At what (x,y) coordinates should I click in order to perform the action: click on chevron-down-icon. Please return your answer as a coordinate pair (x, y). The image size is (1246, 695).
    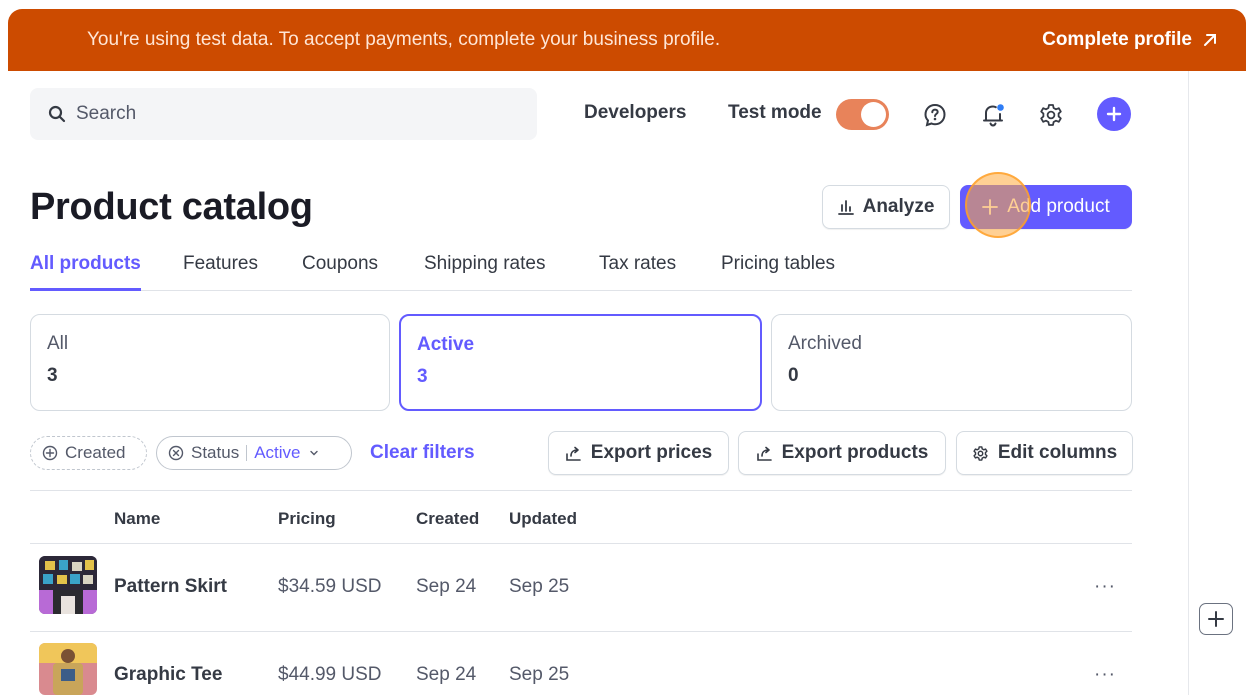
    Looking at the image, I should click on (313, 453).